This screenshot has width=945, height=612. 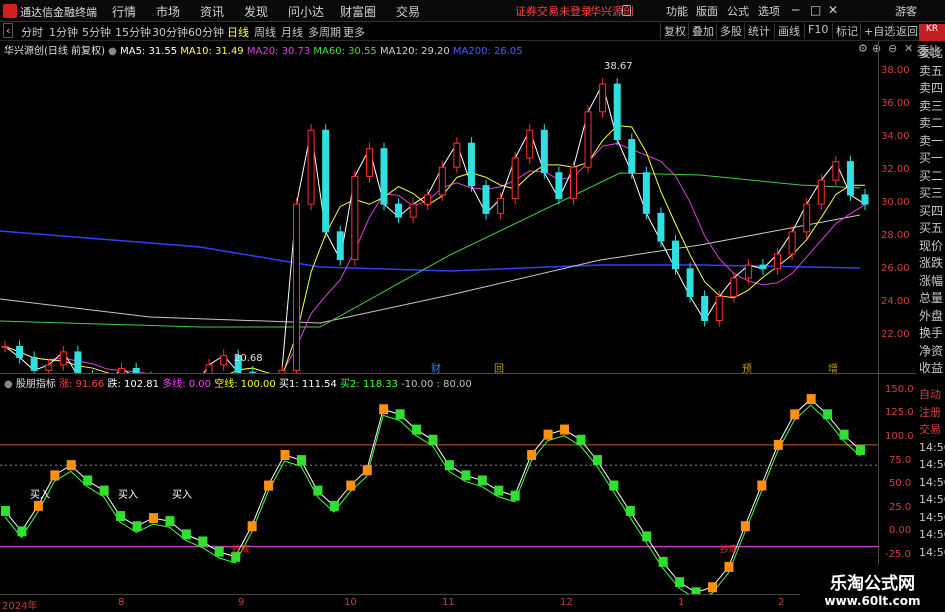 I want to click on watermark: 乐淘公式网 www.60lt.com, so click(x=872, y=587).